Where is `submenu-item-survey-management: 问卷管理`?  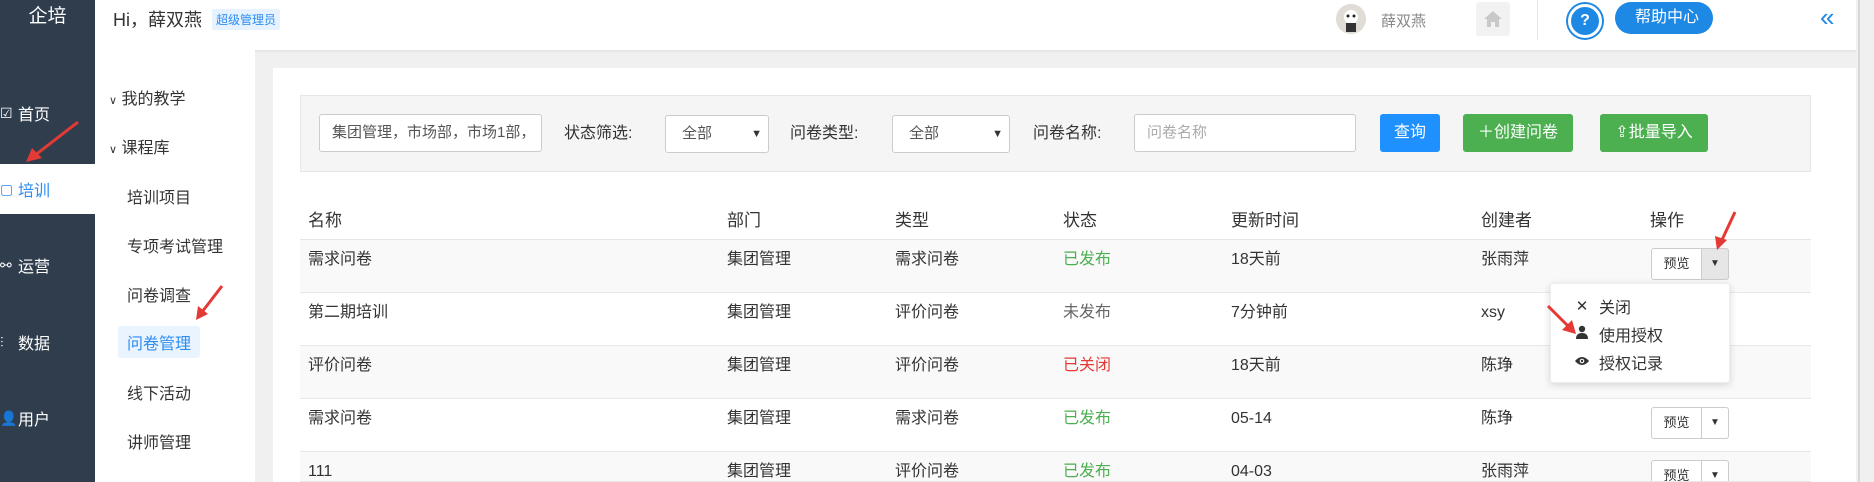 submenu-item-survey-management: 问卷管理 is located at coordinates (159, 342).